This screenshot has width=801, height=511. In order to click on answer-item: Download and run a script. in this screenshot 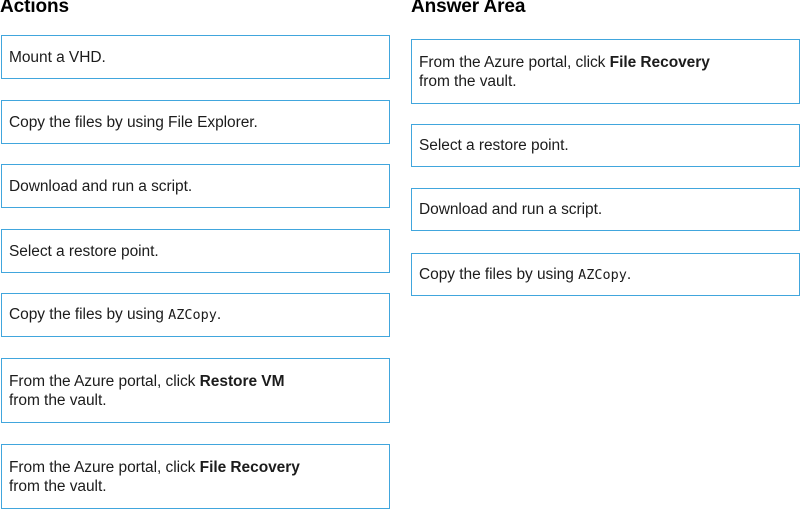, I will do `click(605, 209)`.